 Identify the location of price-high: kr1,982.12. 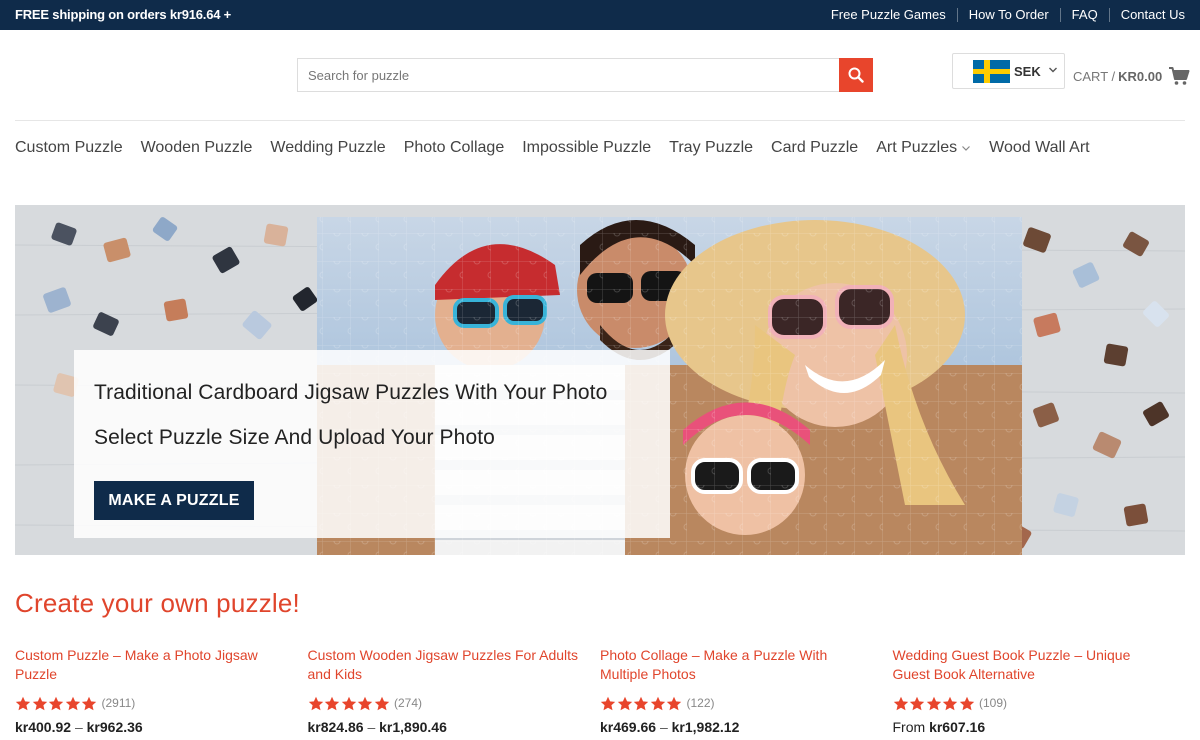
(705, 727).